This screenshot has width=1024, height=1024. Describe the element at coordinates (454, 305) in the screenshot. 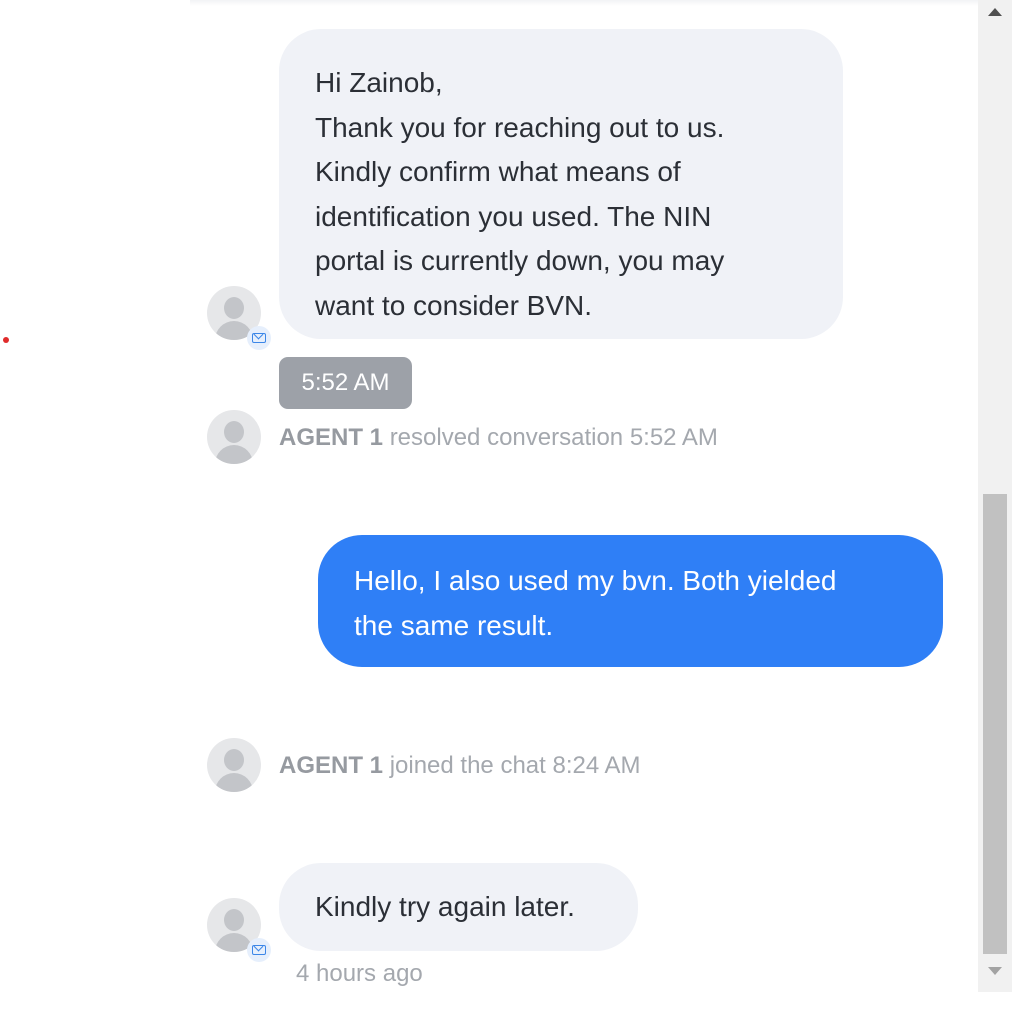

I see `message-line: want to consider BVN.` at that location.